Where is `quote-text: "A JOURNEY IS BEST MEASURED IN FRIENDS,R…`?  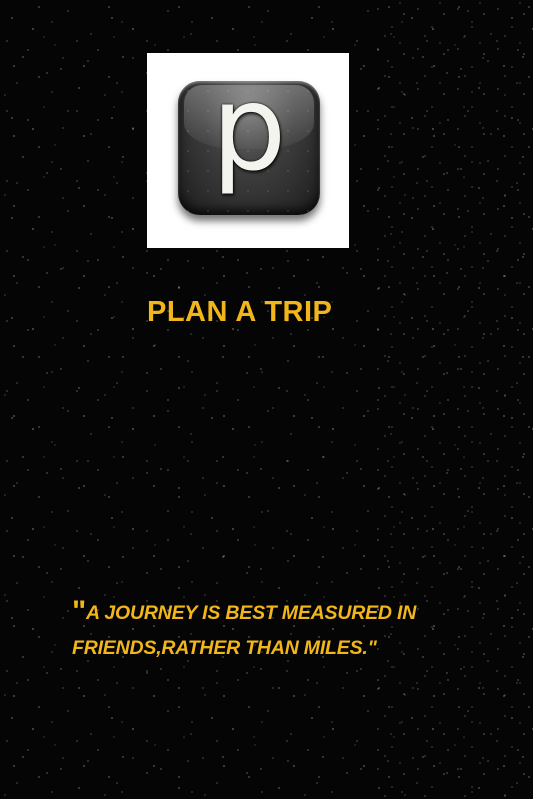 quote-text: "A JOURNEY IS BEST MEASURED IN FRIENDS,R… is located at coordinates (292, 630).